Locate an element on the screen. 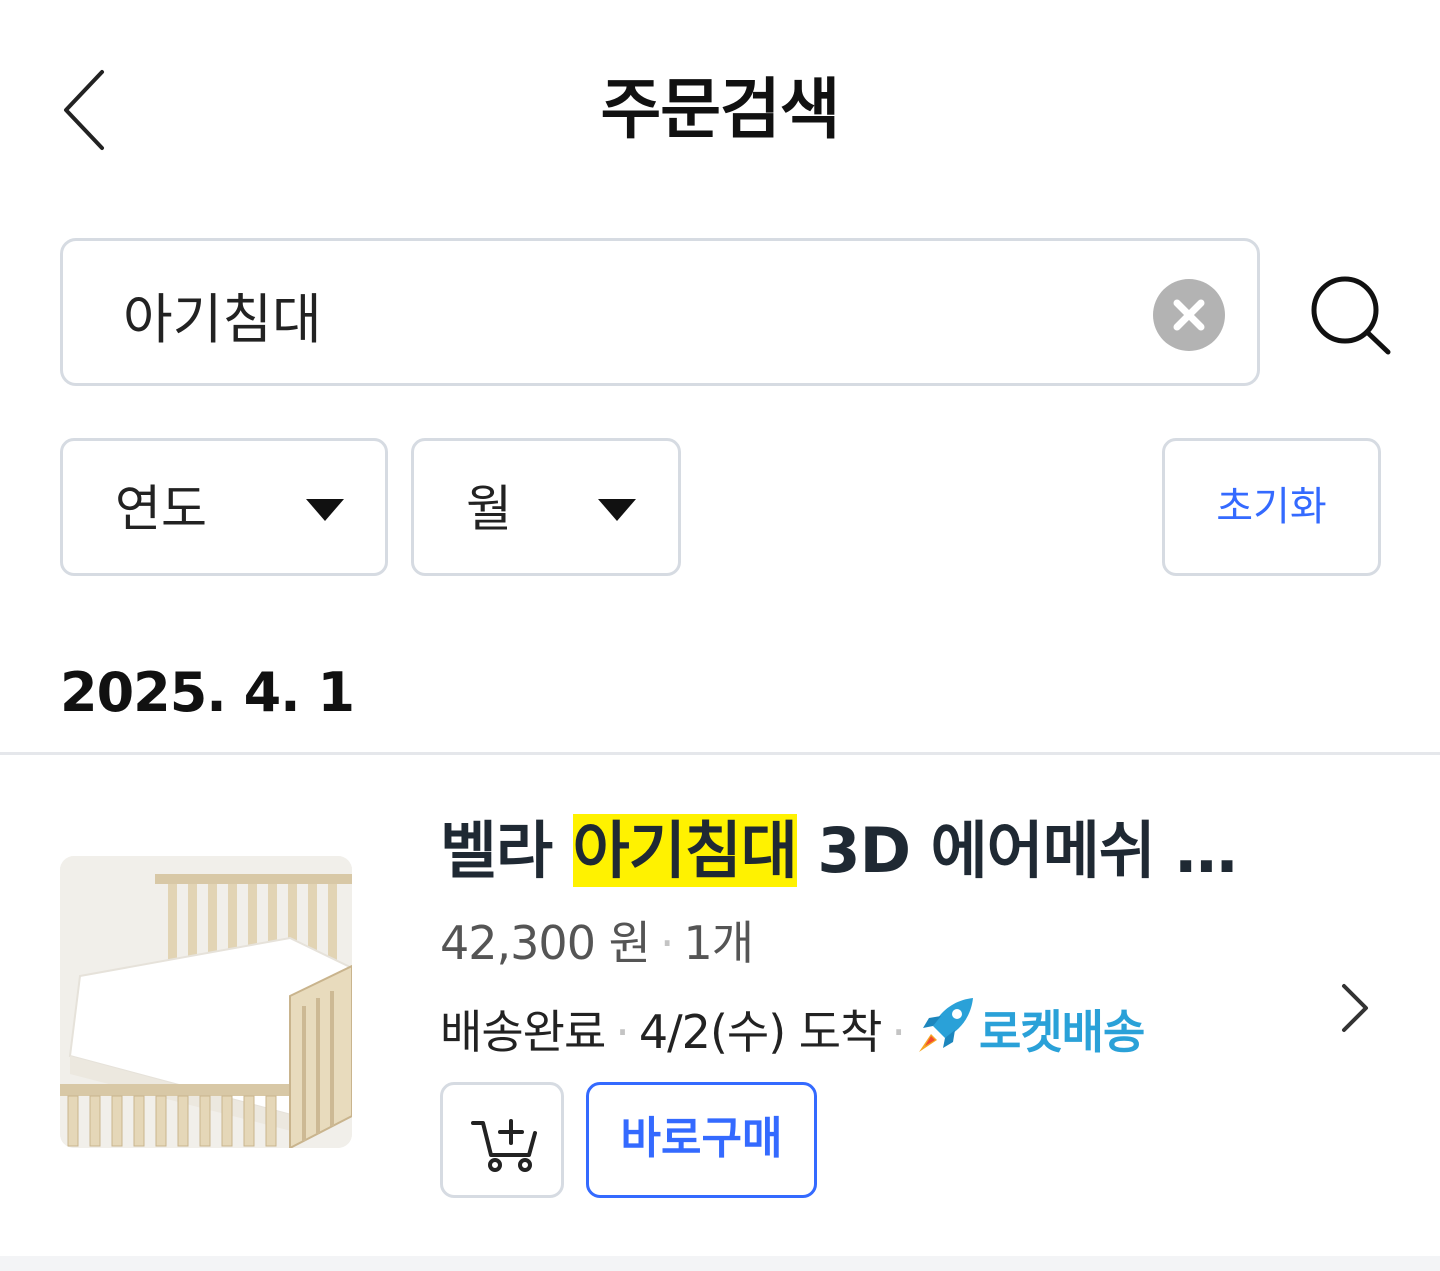 The width and height of the screenshot is (1440, 1271). order-detail-button is located at coordinates (1355, 1008).